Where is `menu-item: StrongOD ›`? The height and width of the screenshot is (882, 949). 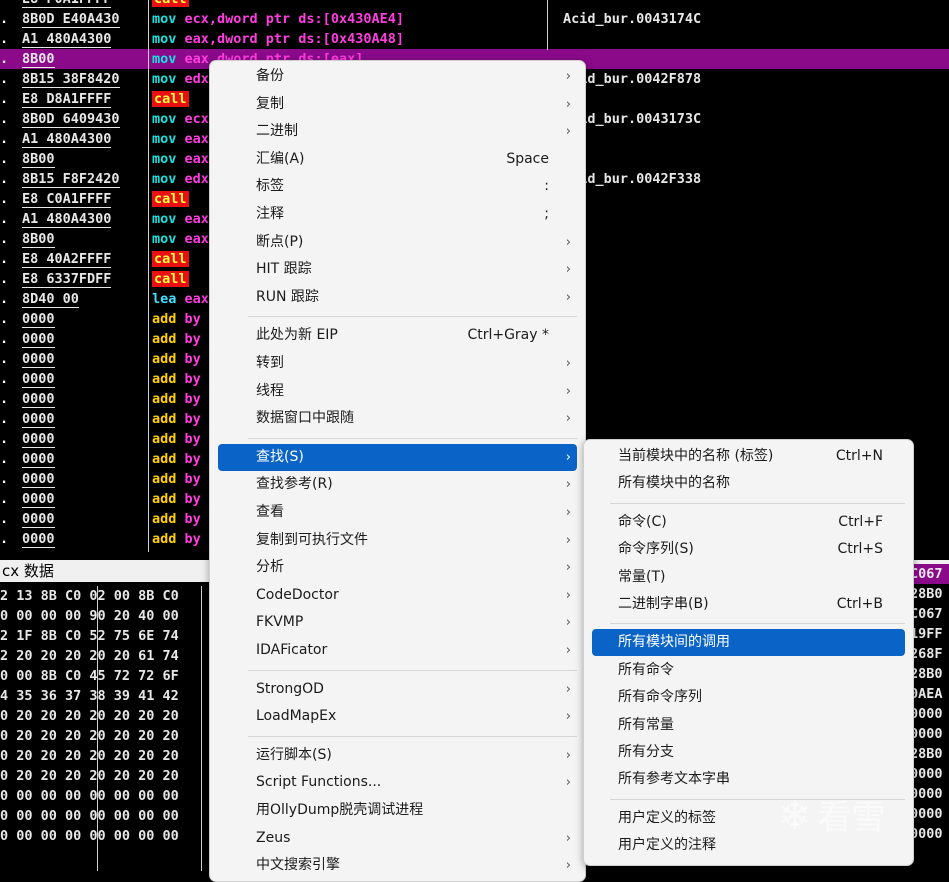 menu-item: StrongOD › is located at coordinates (397, 689).